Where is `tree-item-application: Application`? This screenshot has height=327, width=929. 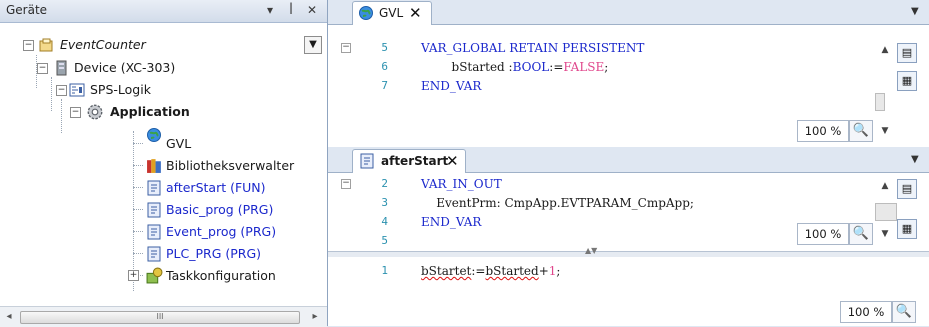 tree-item-application: Application is located at coordinates (150, 112).